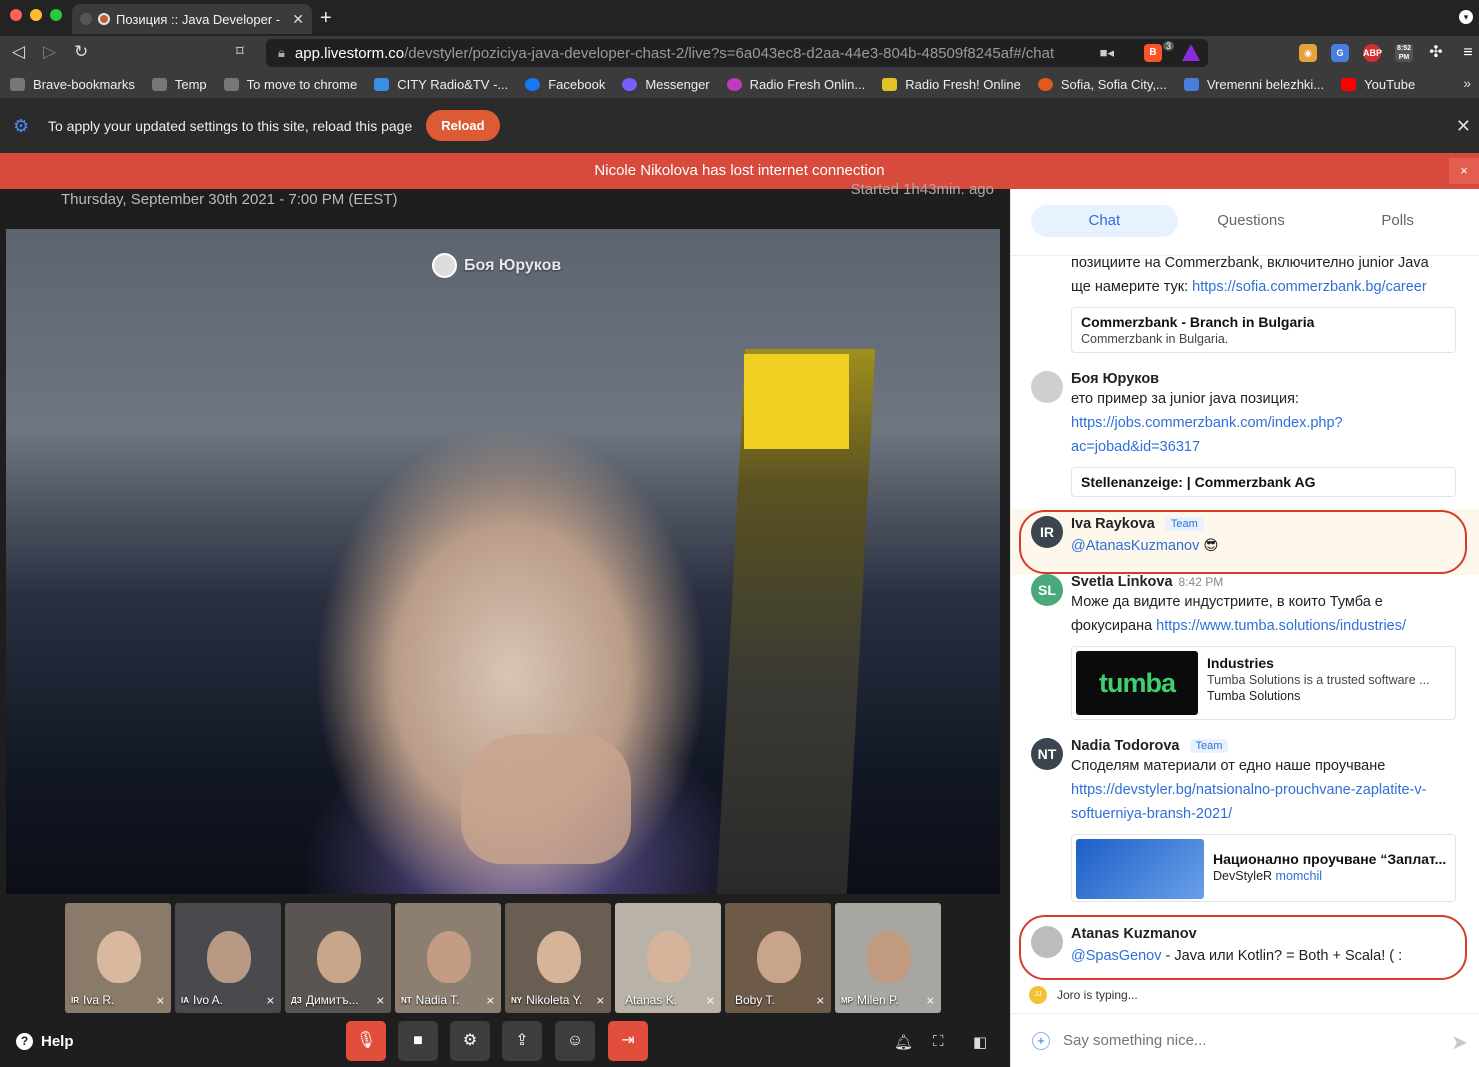 Image resolution: width=1479 pixels, height=1067 pixels. Describe the element at coordinates (49, 52) in the screenshot. I see `forward-icon: ▷` at that location.